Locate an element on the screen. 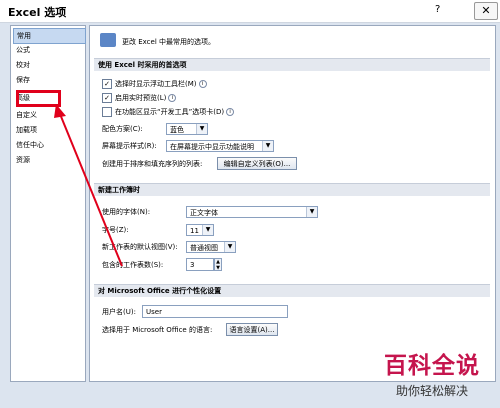 The height and width of the screenshot is (408, 500). watermark-subtitle: 助你轻松解决 is located at coordinates (431, 391).